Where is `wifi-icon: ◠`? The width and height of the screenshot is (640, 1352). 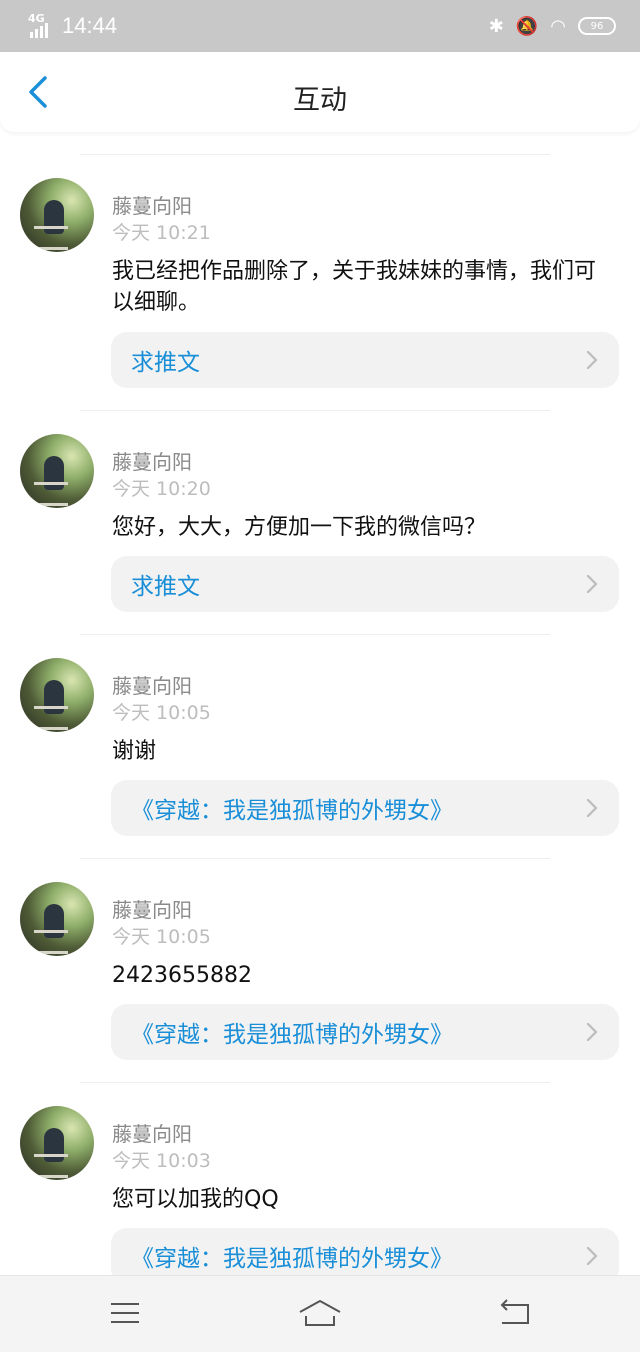
wifi-icon: ◠ is located at coordinates (558, 26).